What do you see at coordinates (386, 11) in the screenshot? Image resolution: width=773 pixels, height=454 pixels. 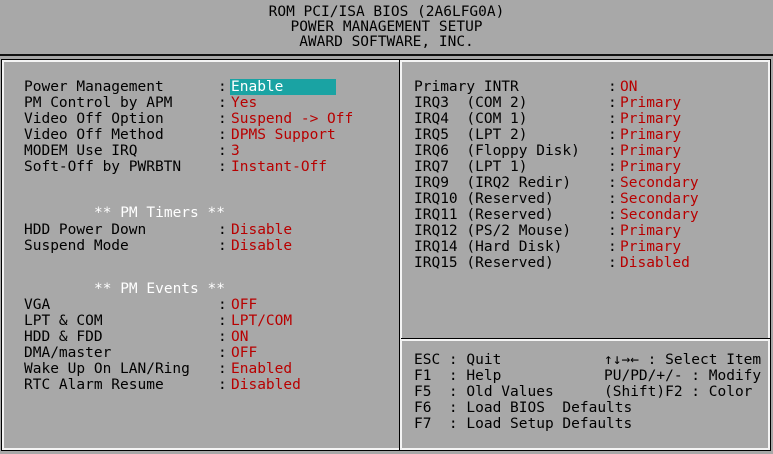 I see `bios-title: ROM PCI/ISA BIOS (2A6LFG0A)` at bounding box center [386, 11].